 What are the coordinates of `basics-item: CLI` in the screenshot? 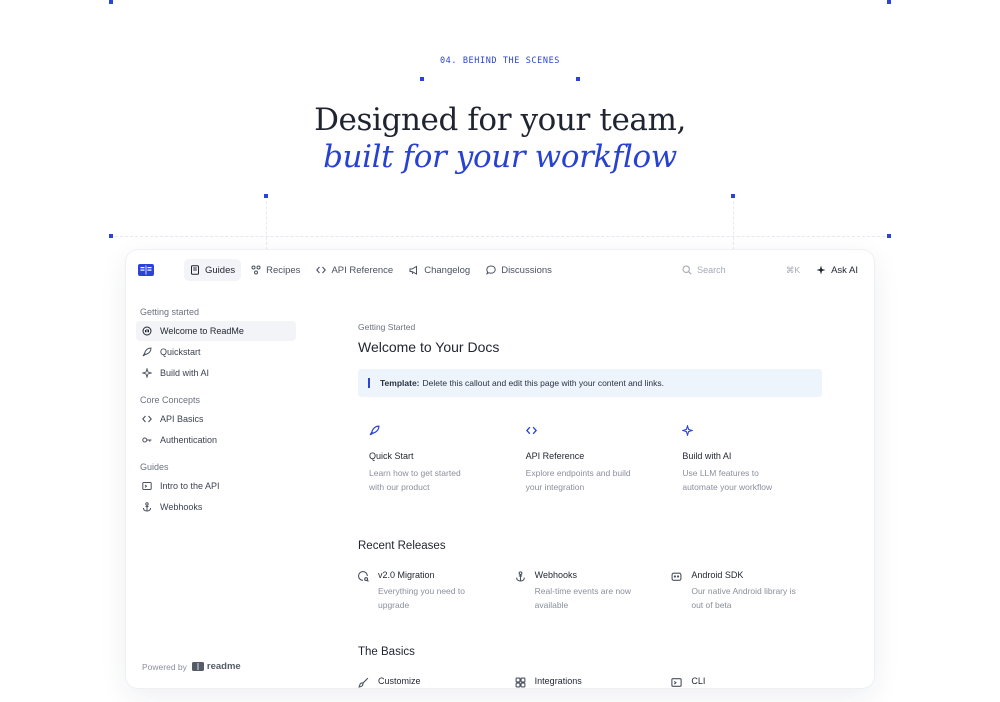 It's located at (749, 682).